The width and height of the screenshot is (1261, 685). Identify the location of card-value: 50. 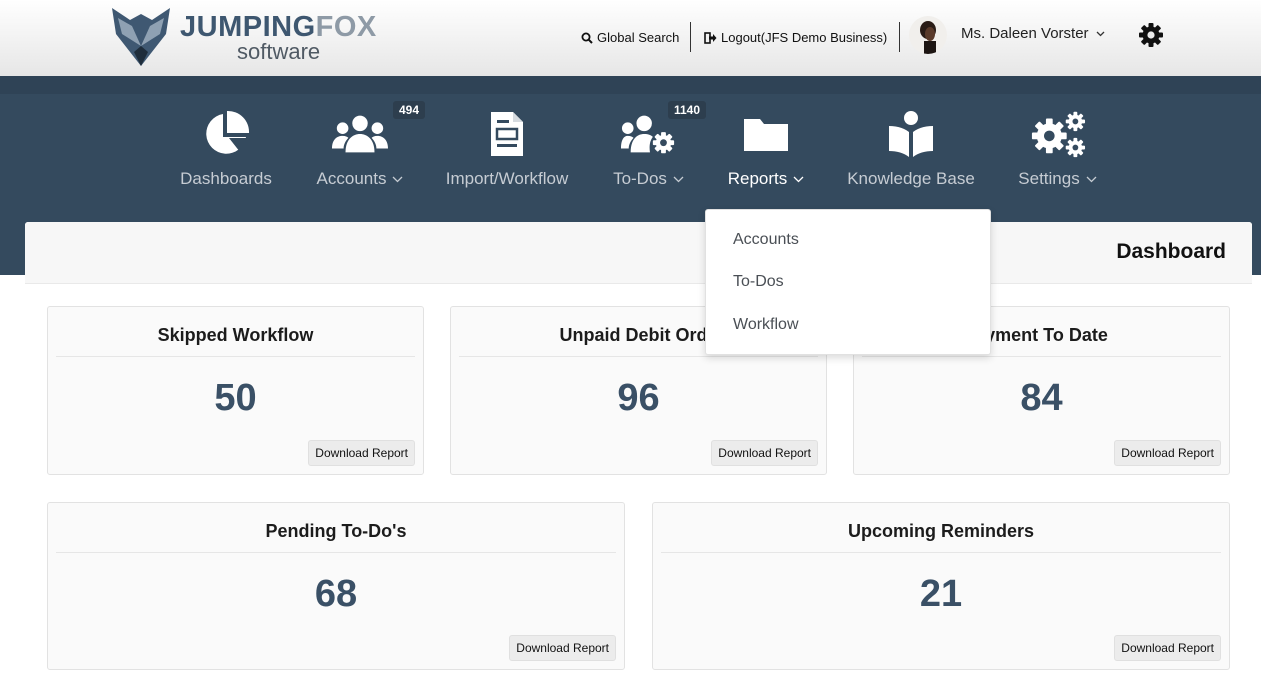
(235, 398).